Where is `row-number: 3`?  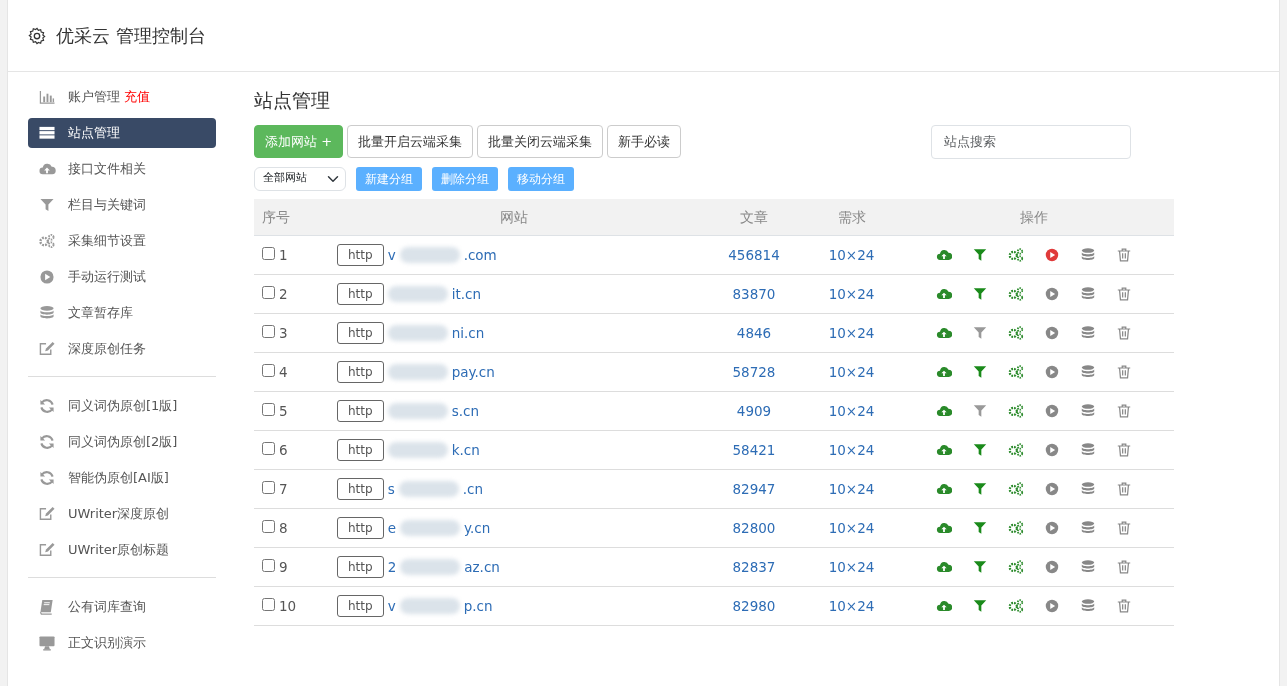
row-number: 3 is located at coordinates (283, 332).